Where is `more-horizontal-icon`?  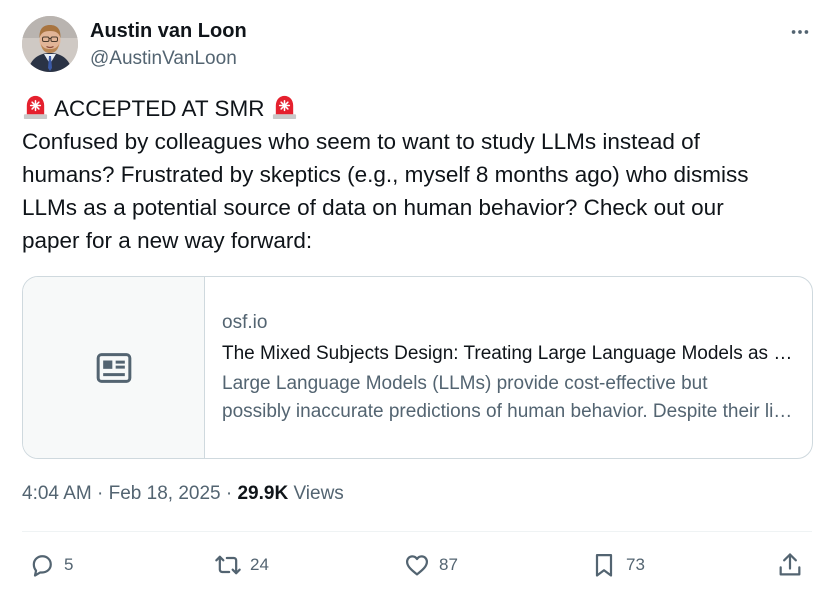 more-horizontal-icon is located at coordinates (800, 32).